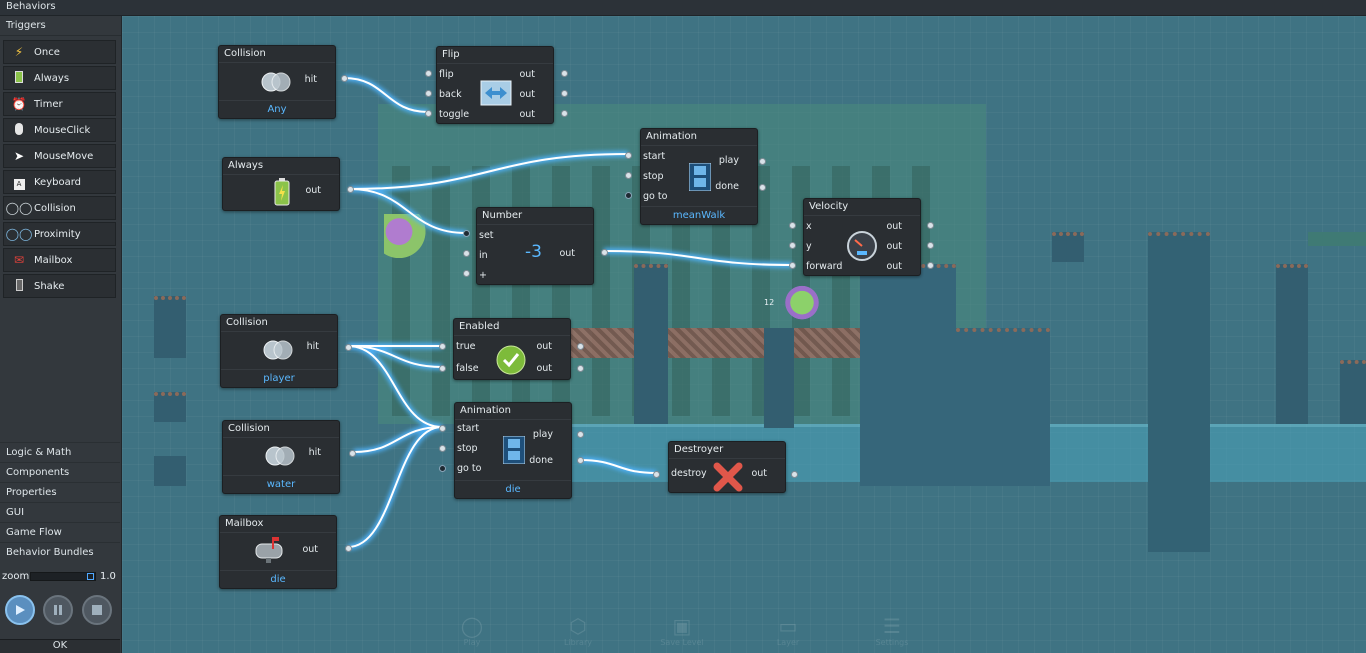 This screenshot has height=653, width=1366. I want to click on zoom-control: zoom 1.0, so click(60, 576).